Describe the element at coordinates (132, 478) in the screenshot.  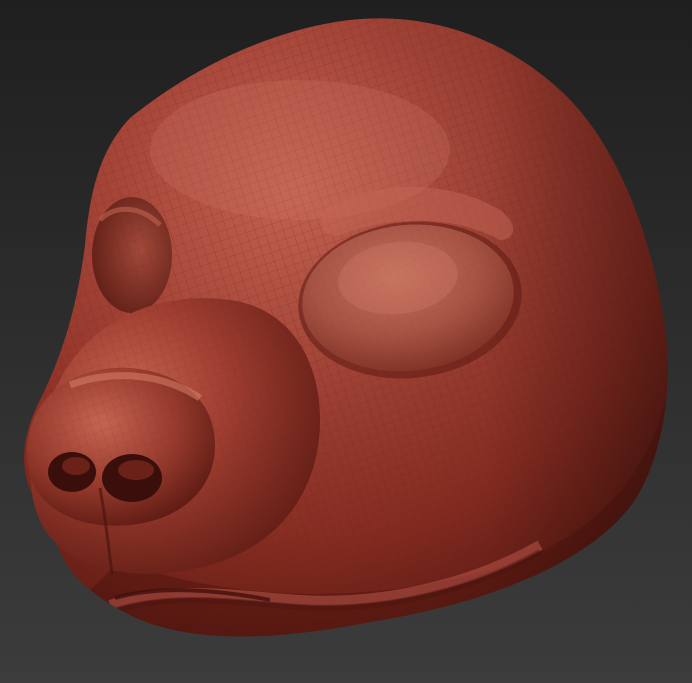
I see `right-nostril` at that location.